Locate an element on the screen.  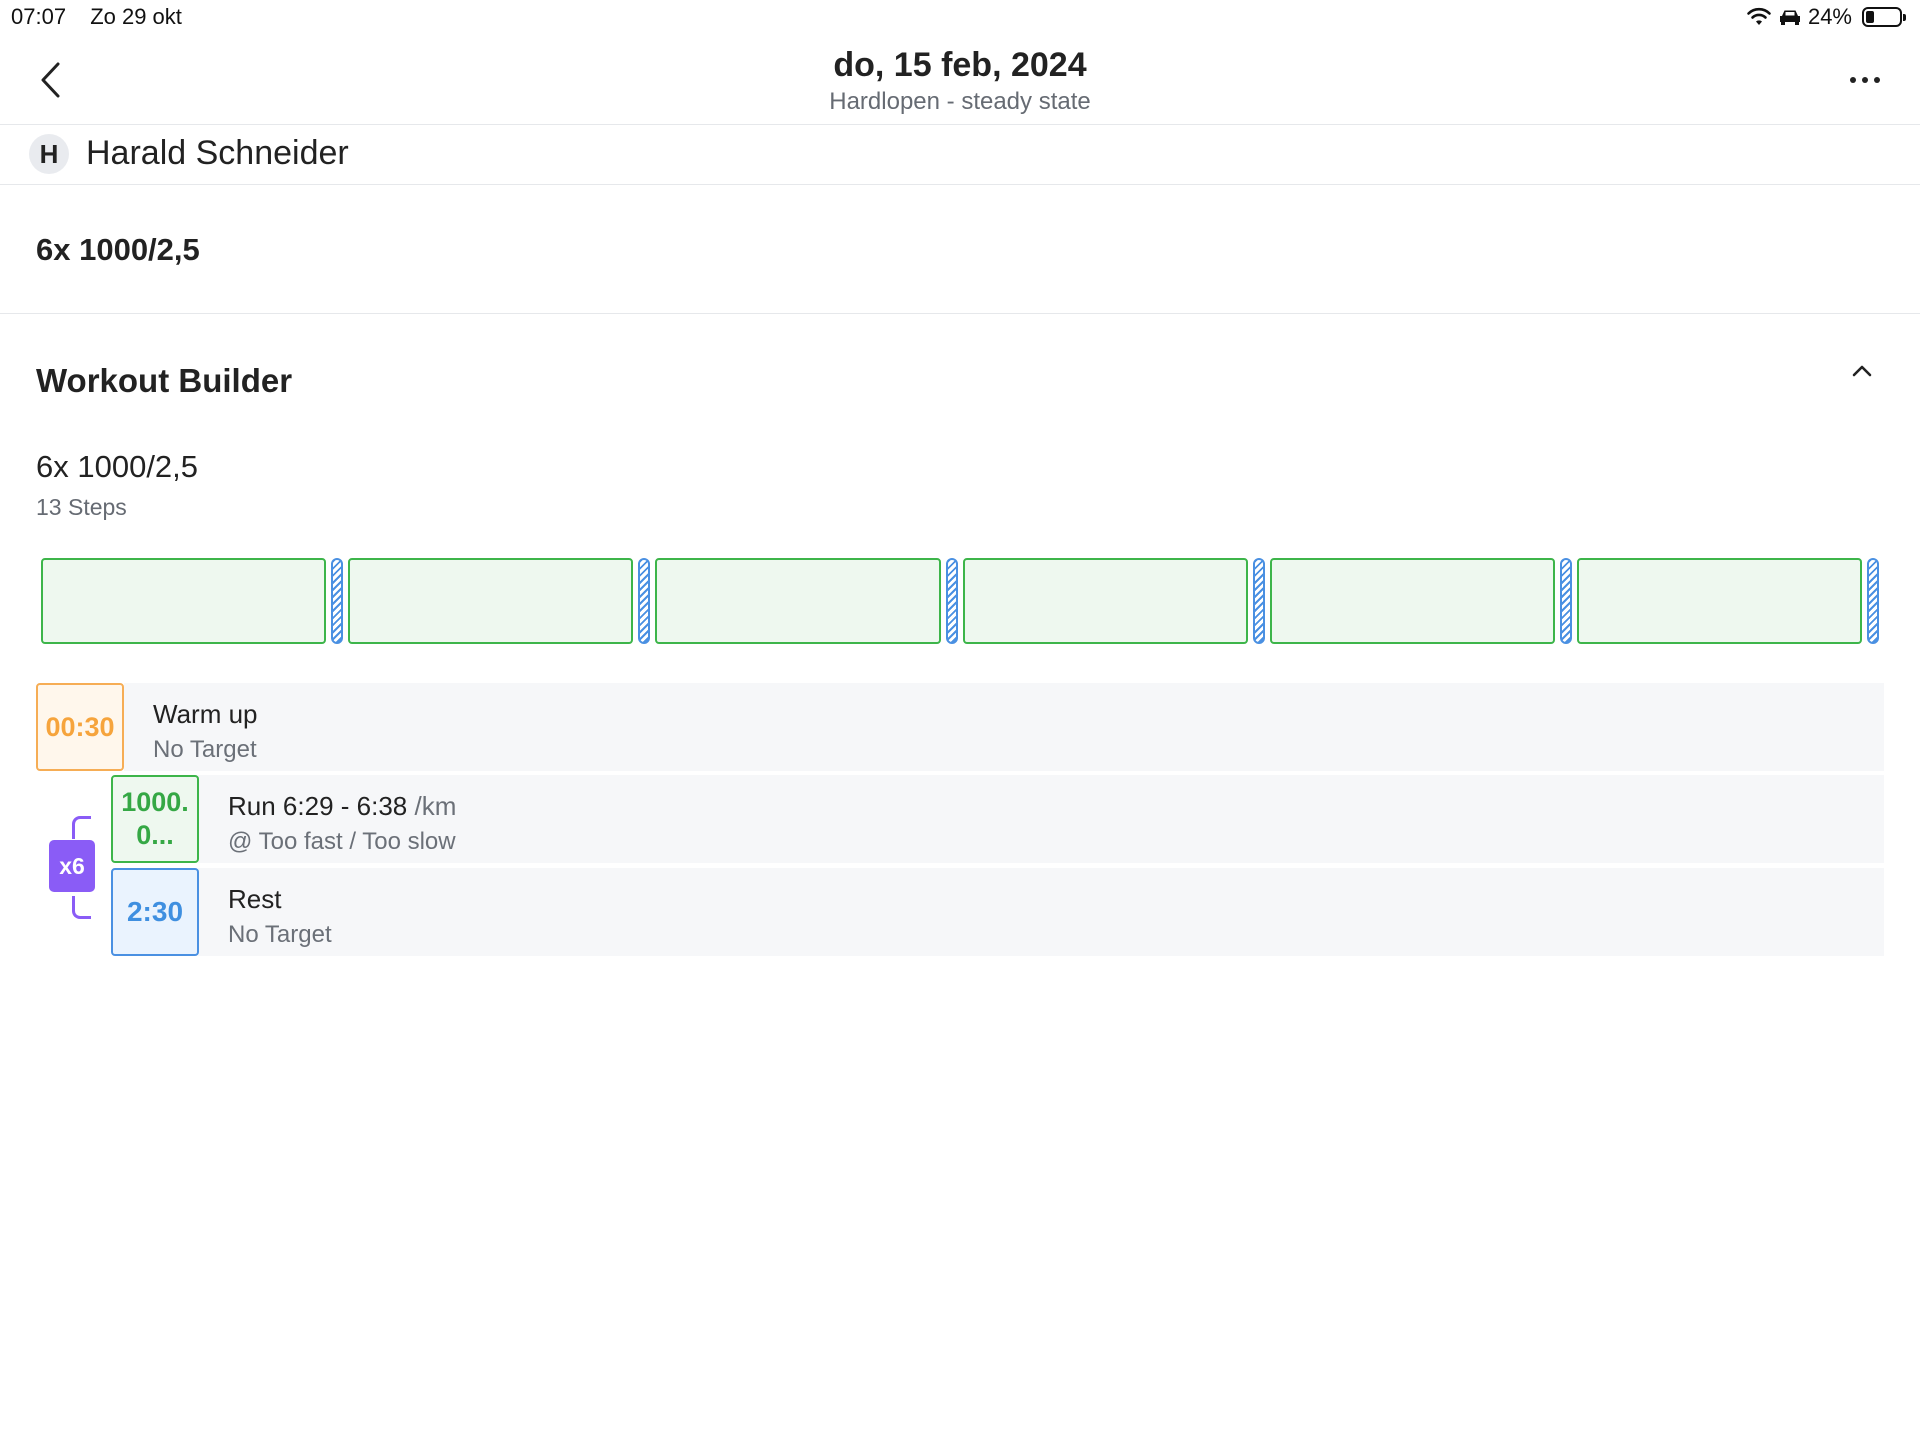
collapse-button is located at coordinates (1862, 371).